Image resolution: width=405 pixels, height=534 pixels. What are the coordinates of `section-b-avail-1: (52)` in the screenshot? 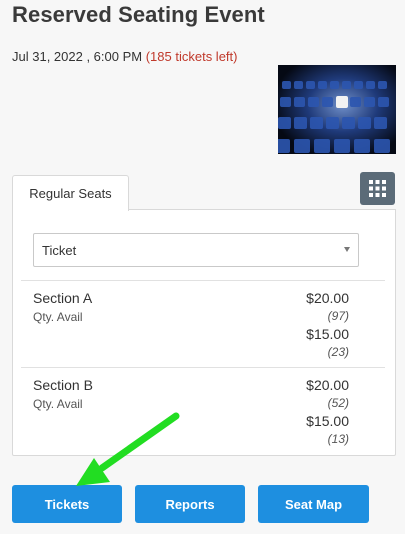 It's located at (338, 403).